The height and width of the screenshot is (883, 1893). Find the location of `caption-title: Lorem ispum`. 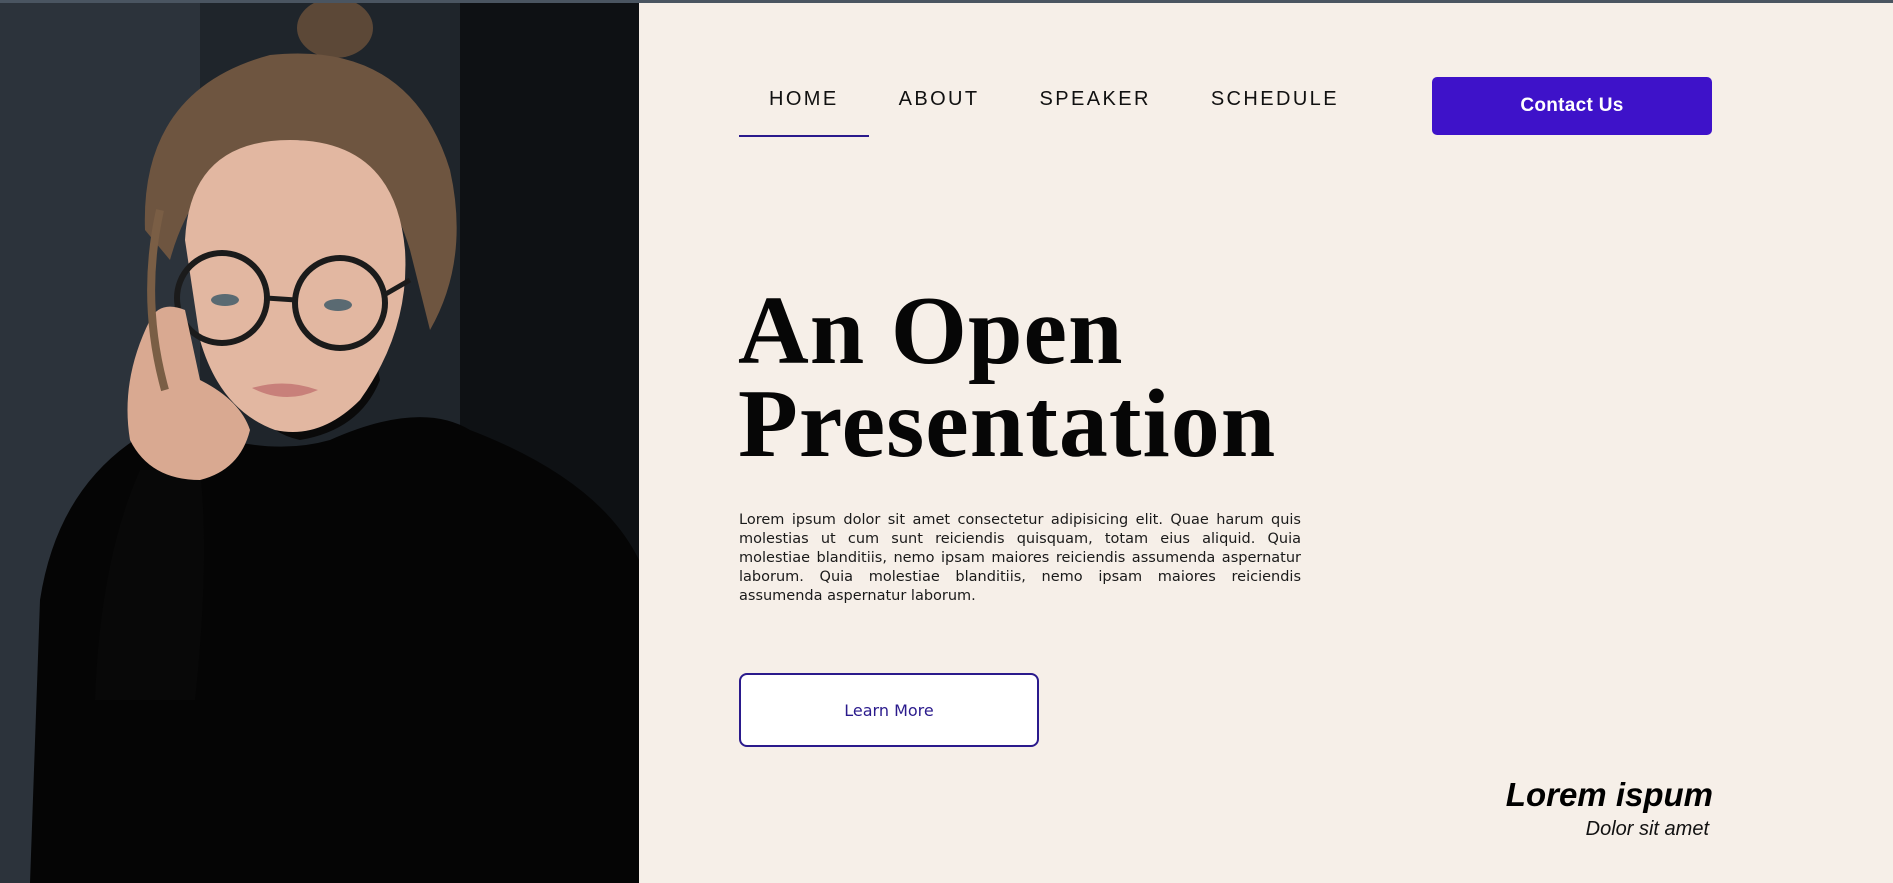

caption-title: Lorem ispum is located at coordinates (1609, 794).